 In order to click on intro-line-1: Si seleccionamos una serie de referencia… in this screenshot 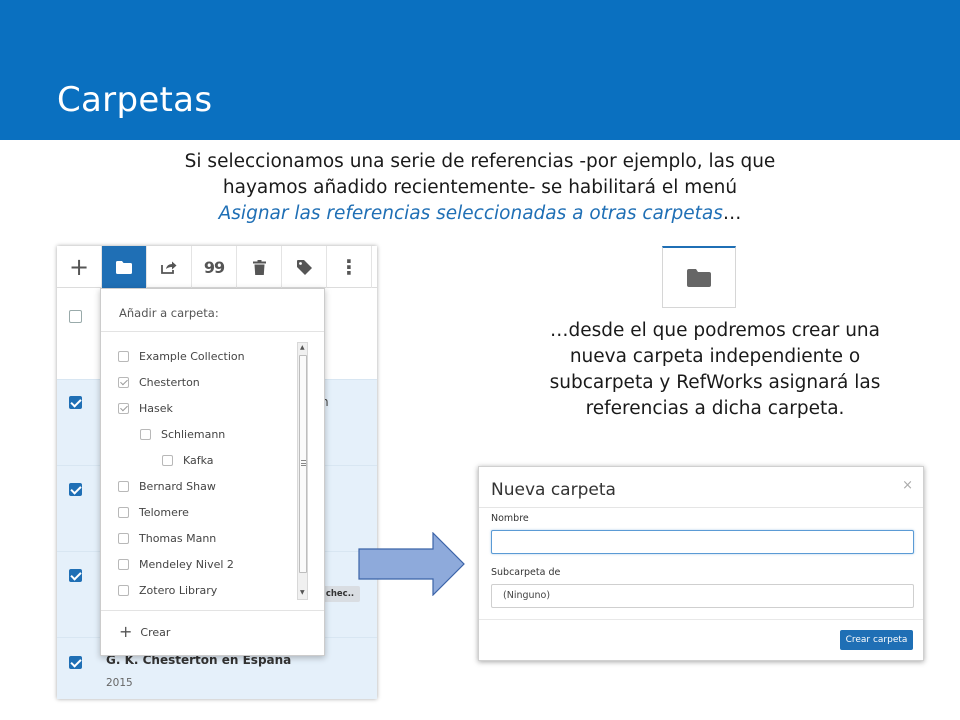, I will do `click(480, 161)`.